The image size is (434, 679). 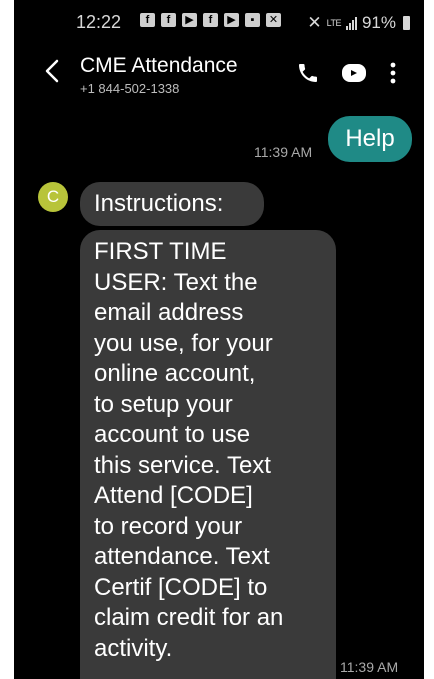 What do you see at coordinates (378, 22) in the screenshot?
I see `battery-percent: 91%` at bounding box center [378, 22].